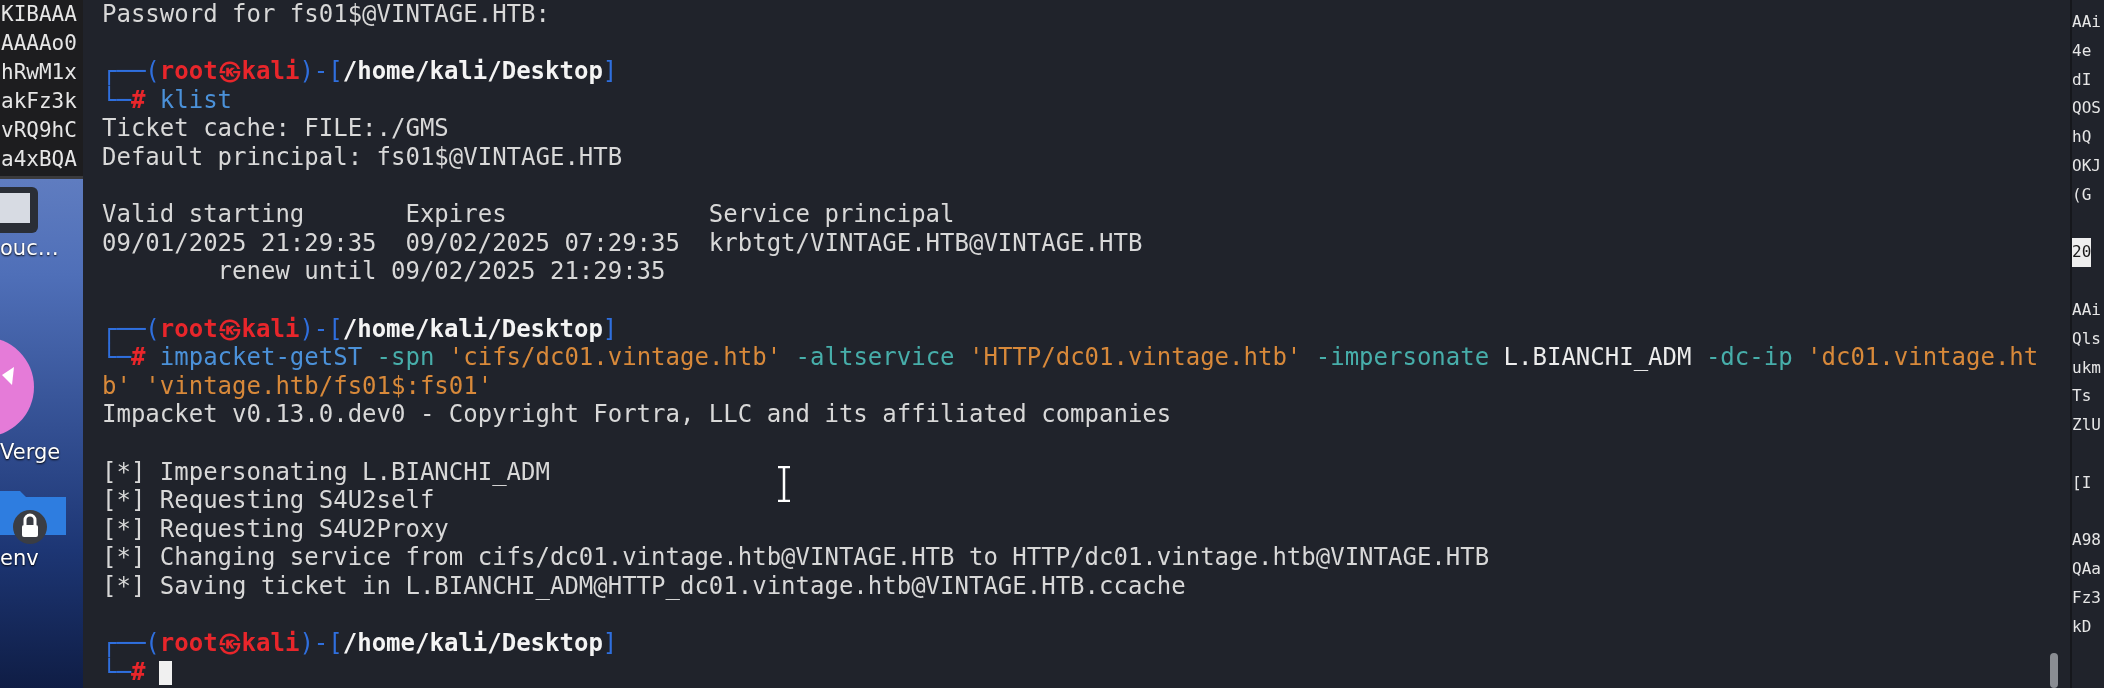 This screenshot has width=2104, height=688. Describe the element at coordinates (326, 14) in the screenshot. I see `terminal-line: Password for fs01$@VINTAGE.HTB:` at that location.